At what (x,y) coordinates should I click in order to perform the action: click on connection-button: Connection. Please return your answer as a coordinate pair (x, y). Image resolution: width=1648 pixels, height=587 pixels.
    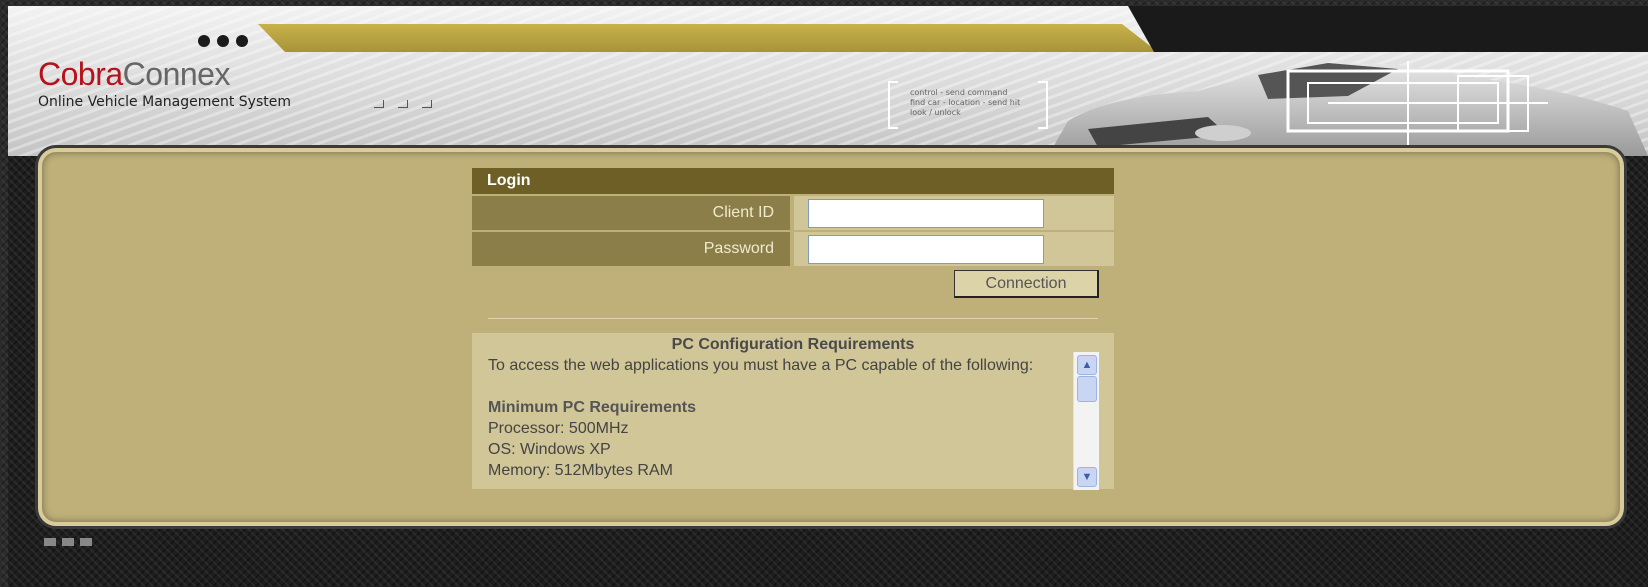
    Looking at the image, I should click on (1026, 284).